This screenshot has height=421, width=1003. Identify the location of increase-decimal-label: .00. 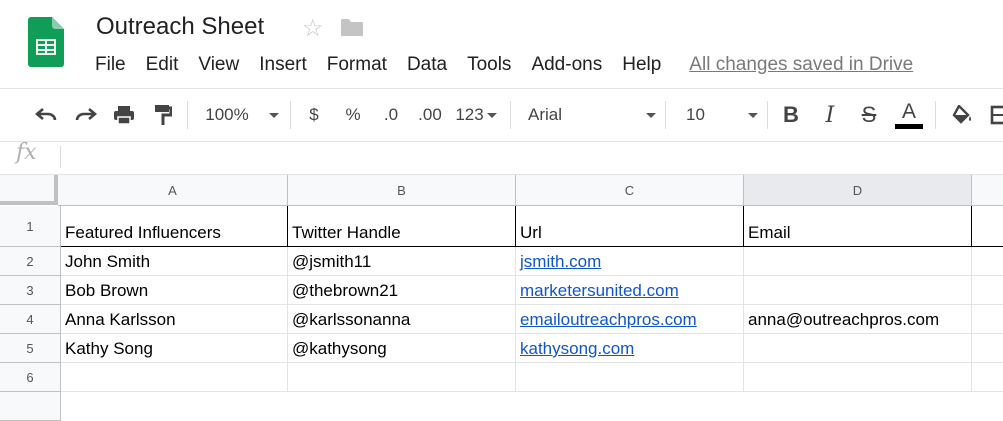
(430, 114).